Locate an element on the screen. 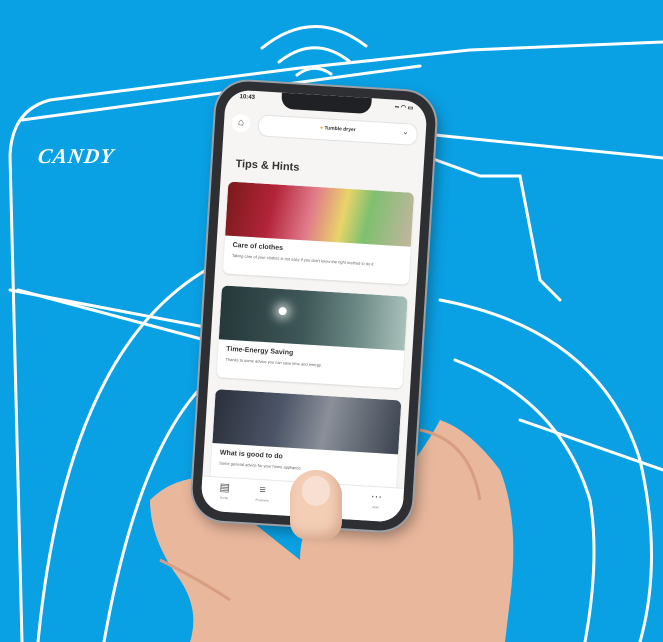 The height and width of the screenshot is (642, 663). thumb is located at coordinates (316, 505).